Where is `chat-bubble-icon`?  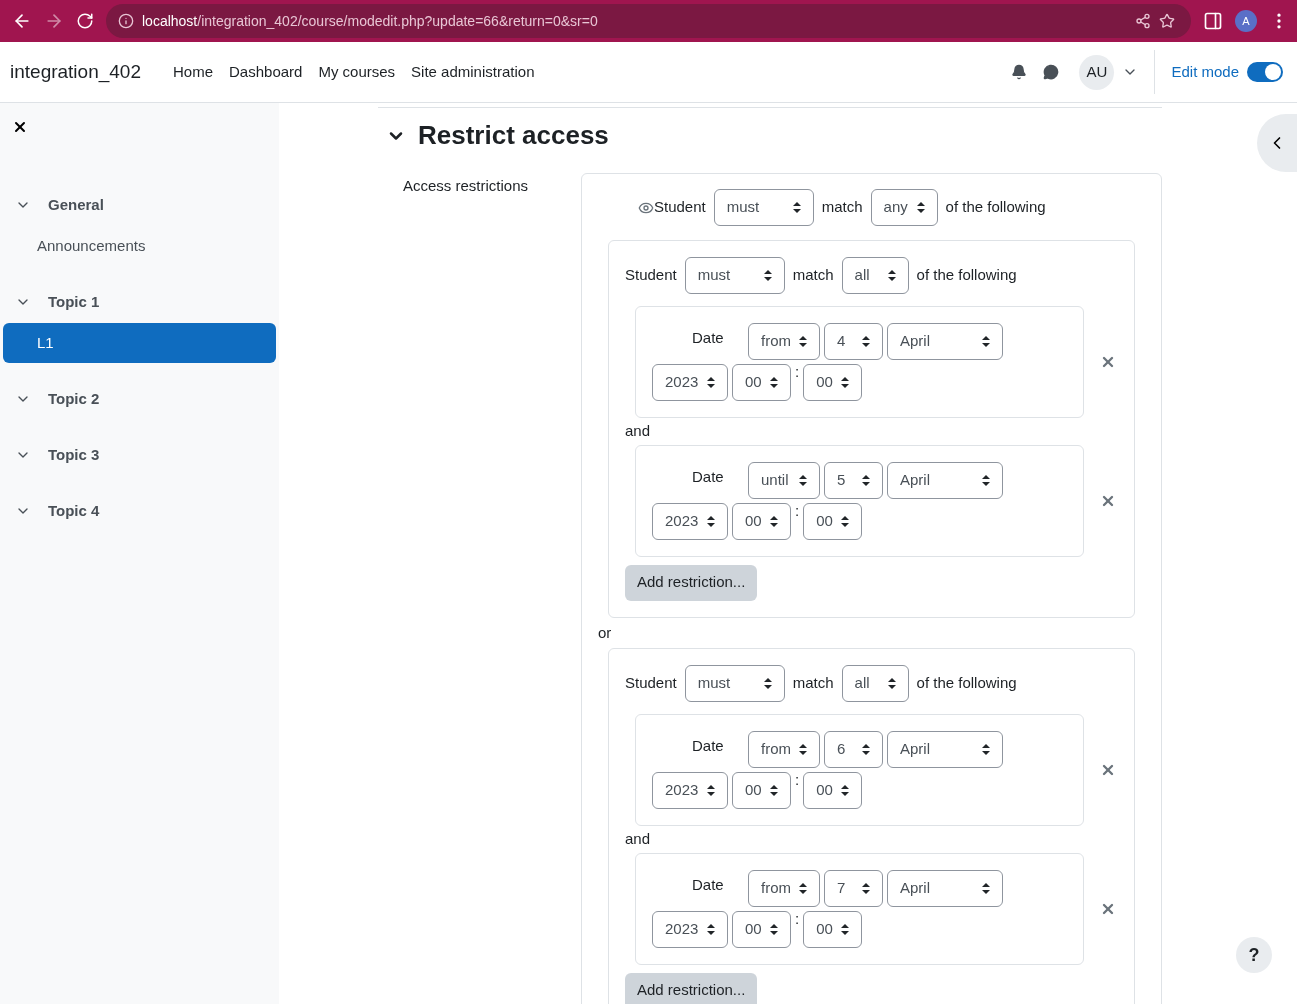 chat-bubble-icon is located at coordinates (1051, 72).